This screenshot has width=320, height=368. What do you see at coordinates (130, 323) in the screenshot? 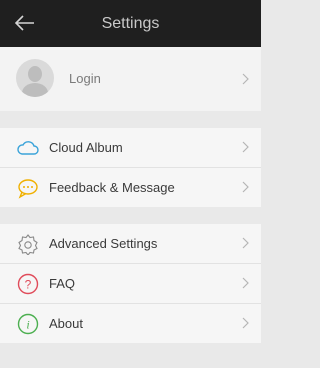
I see `list-item-about: i About` at bounding box center [130, 323].